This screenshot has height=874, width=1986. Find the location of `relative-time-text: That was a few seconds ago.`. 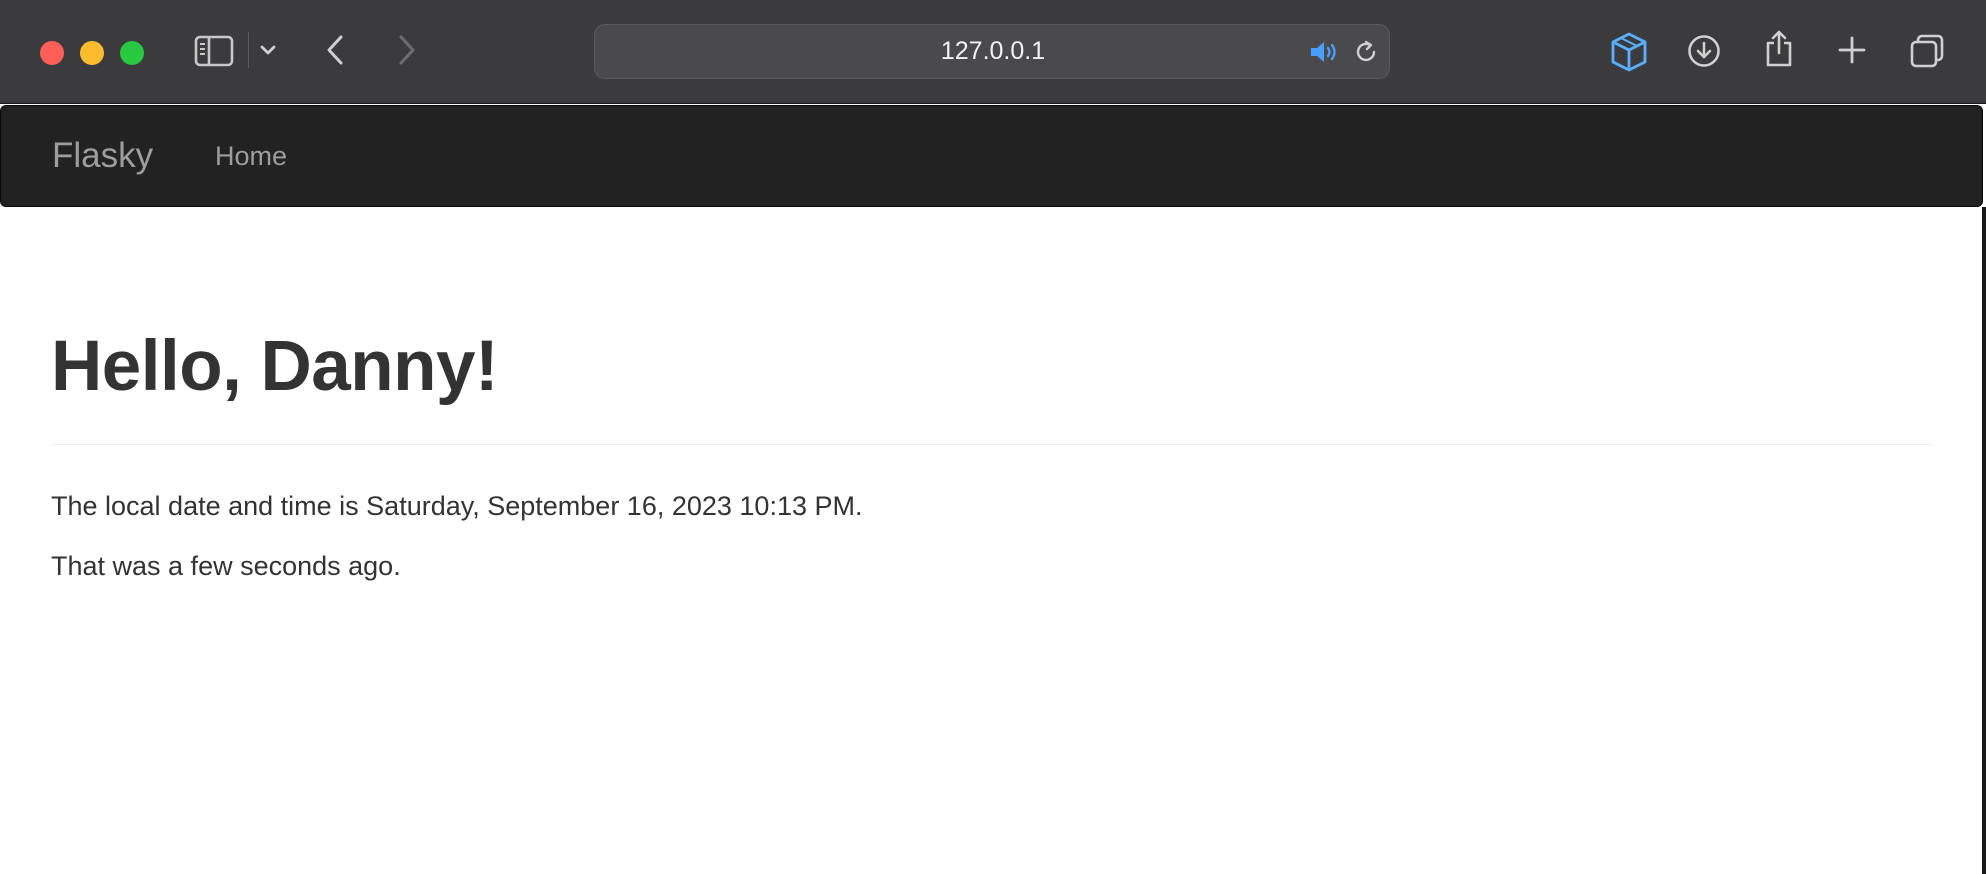

relative-time-text: That was a few seconds ago. is located at coordinates (226, 566).